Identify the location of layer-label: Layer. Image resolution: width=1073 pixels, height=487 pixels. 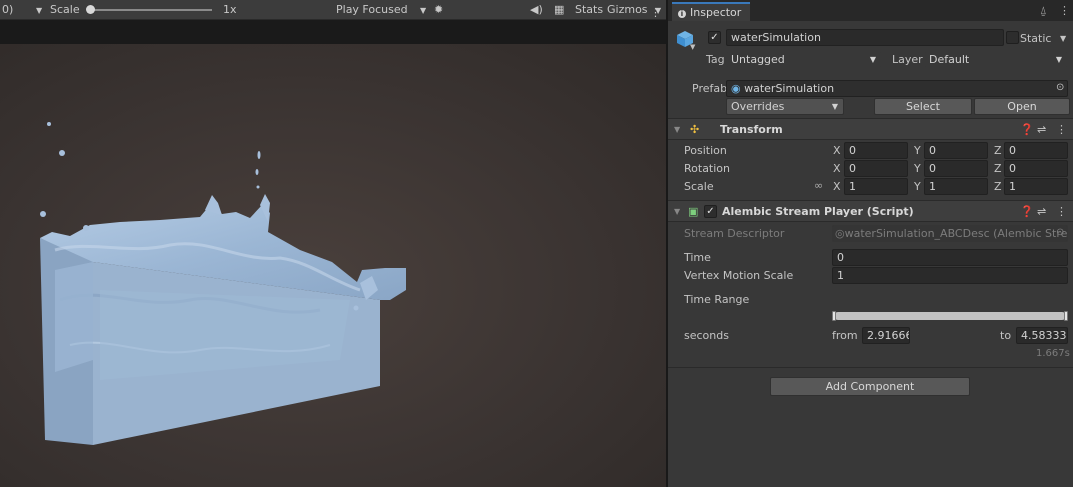
(907, 59).